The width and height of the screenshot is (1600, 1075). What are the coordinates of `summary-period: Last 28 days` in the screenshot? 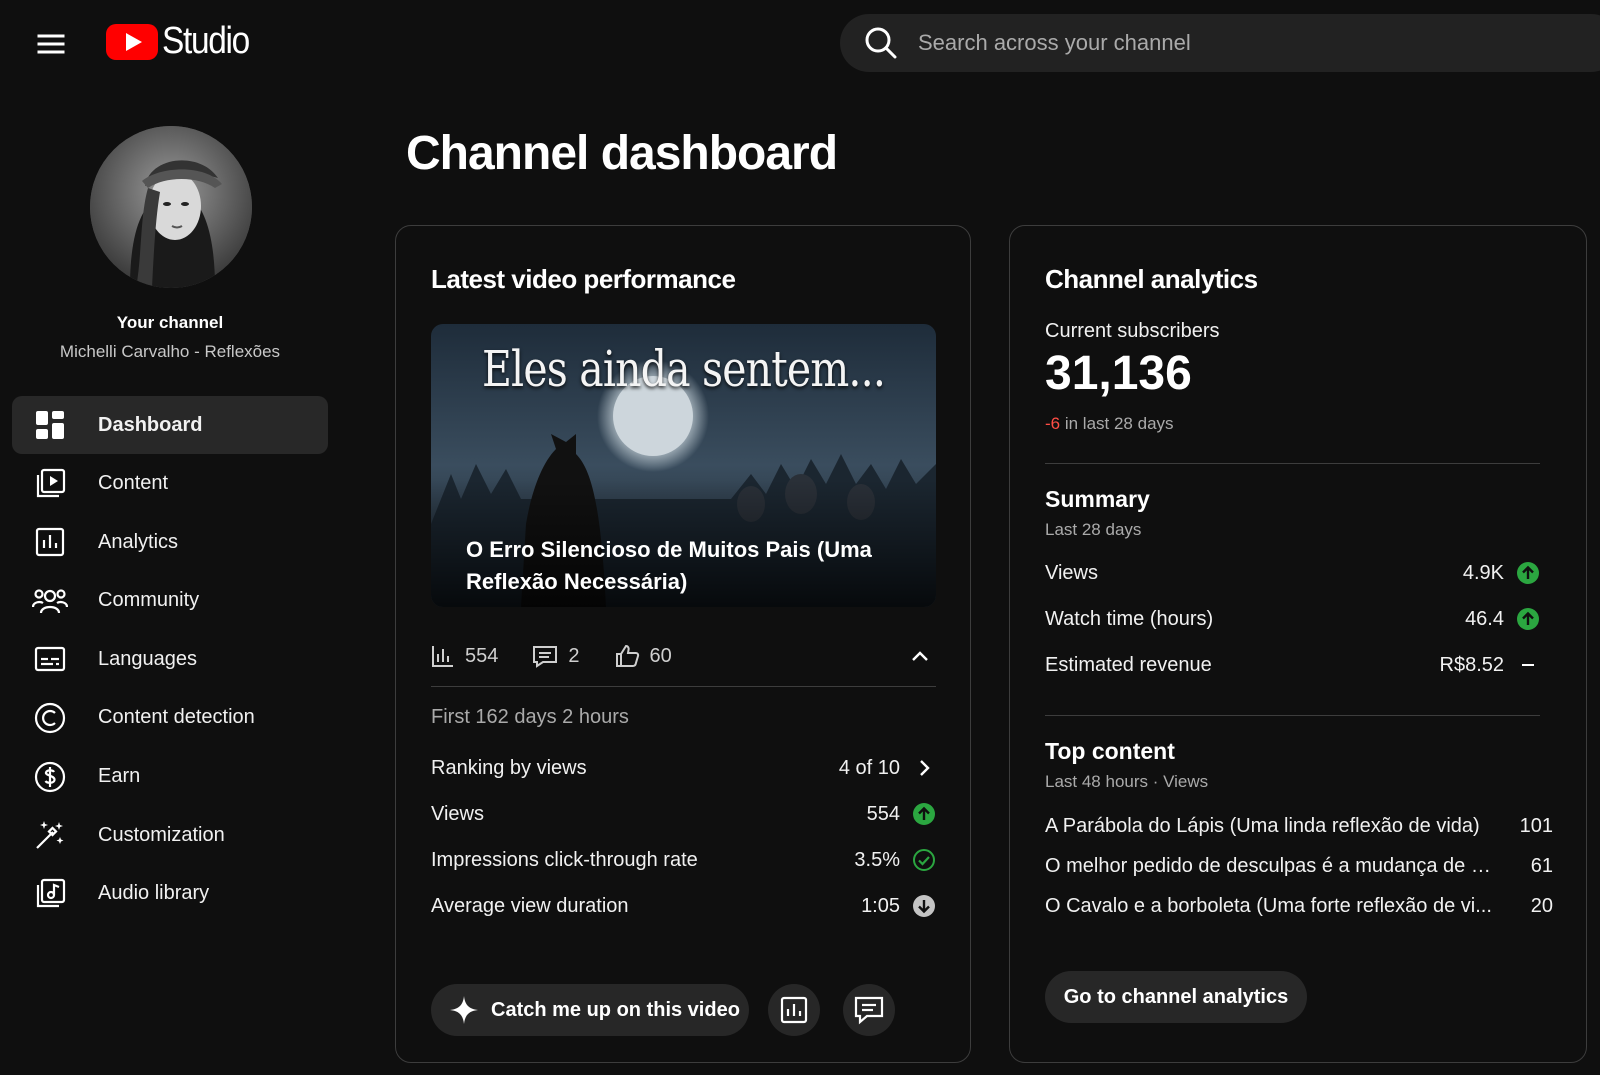 It's located at (1093, 529).